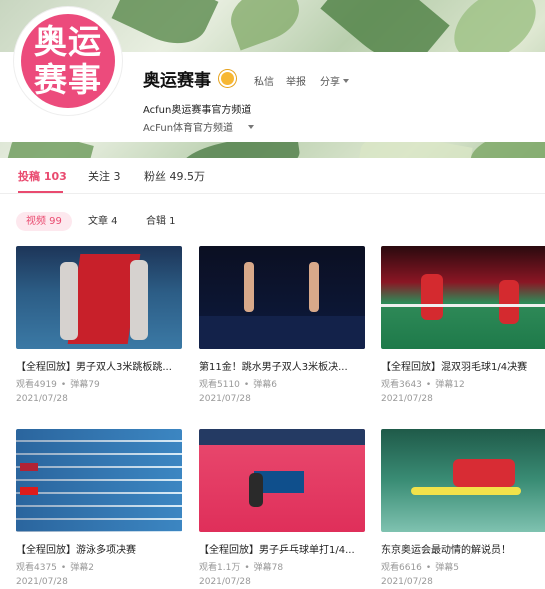 The width and height of the screenshot is (545, 589). What do you see at coordinates (103, 221) in the screenshot?
I see `subtab-articles: 文章 4` at bounding box center [103, 221].